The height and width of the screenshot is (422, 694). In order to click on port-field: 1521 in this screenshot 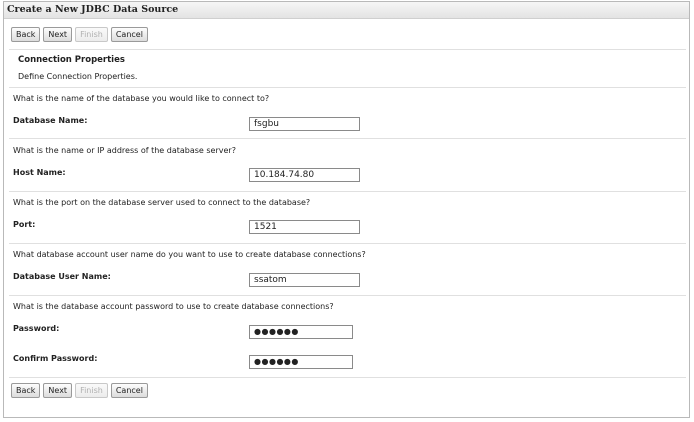, I will do `click(304, 227)`.